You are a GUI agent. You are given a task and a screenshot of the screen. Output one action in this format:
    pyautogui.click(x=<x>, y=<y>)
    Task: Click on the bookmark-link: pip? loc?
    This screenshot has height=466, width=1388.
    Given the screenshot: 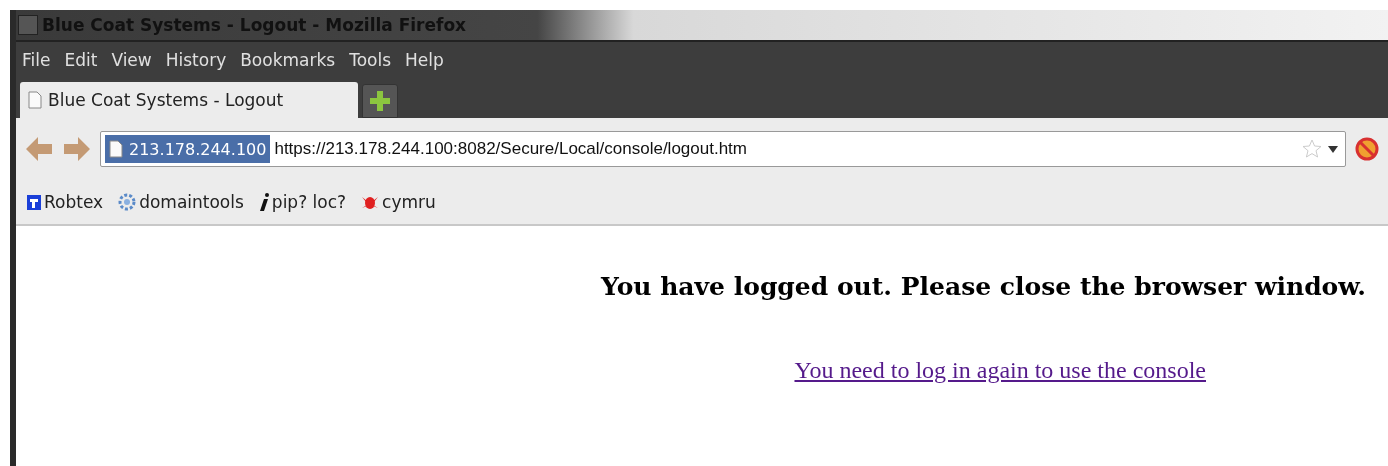 What is the action you would take?
    pyautogui.click(x=302, y=202)
    